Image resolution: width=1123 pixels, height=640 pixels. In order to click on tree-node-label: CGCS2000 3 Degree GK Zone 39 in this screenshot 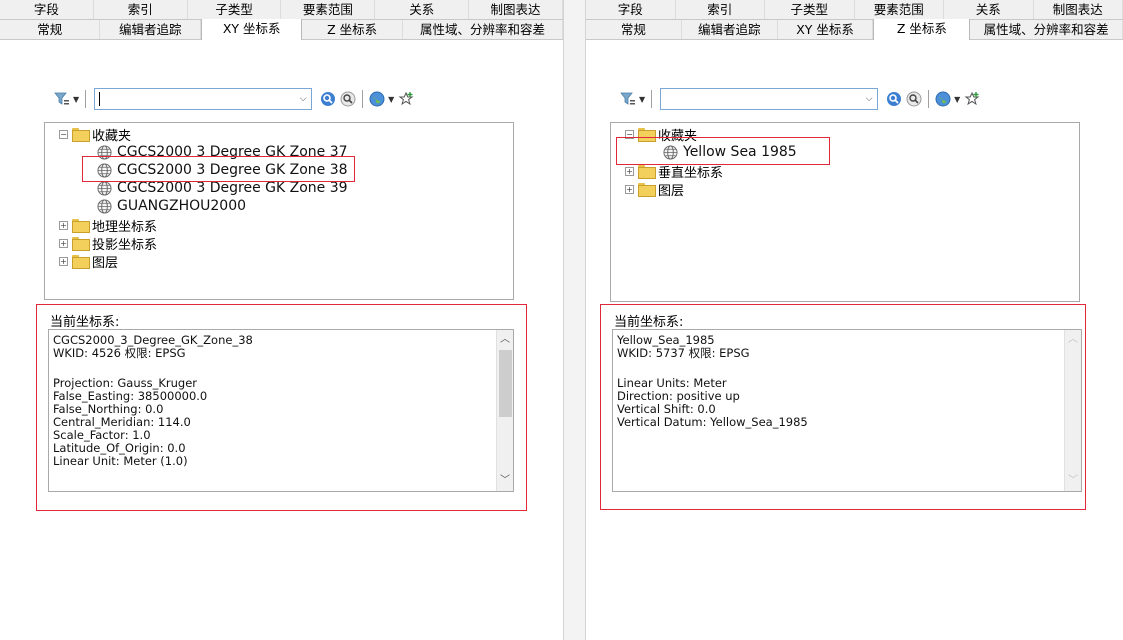, I will do `click(232, 188)`.